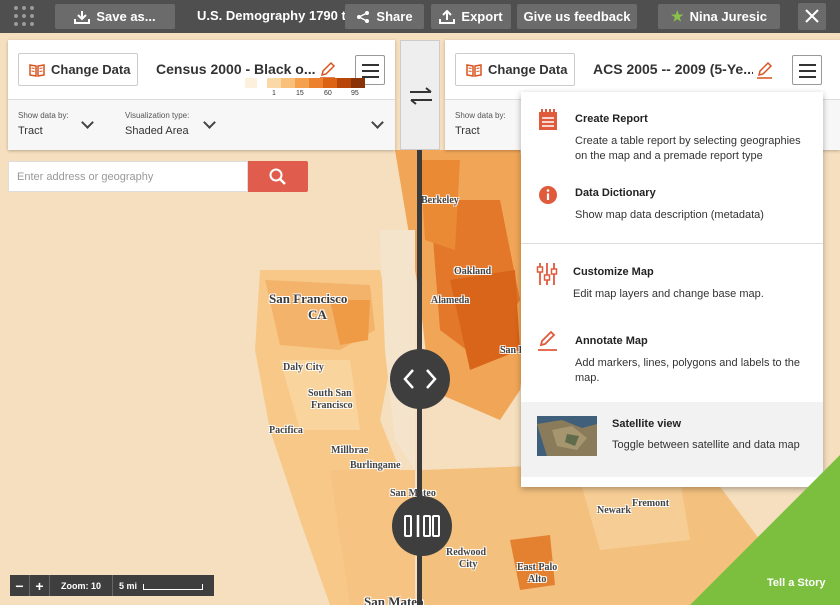 The image size is (840, 605). I want to click on map-label-south-san-francisco-1: South San, so click(330, 393).